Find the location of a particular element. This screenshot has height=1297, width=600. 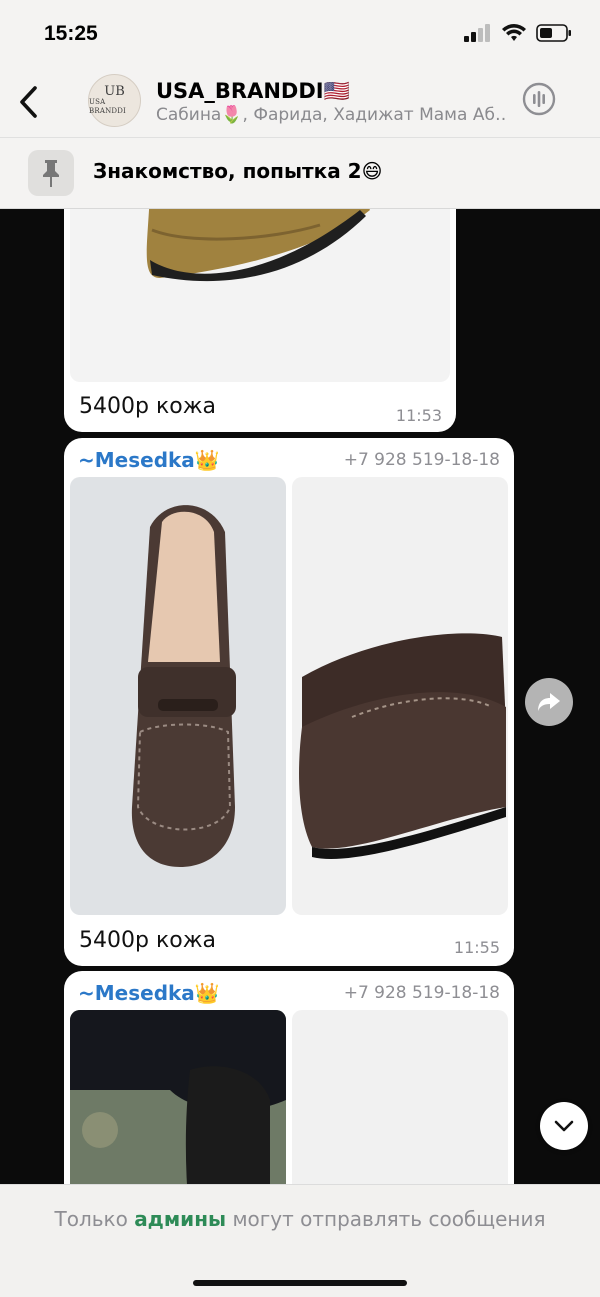

share-icon is located at coordinates (549, 702).